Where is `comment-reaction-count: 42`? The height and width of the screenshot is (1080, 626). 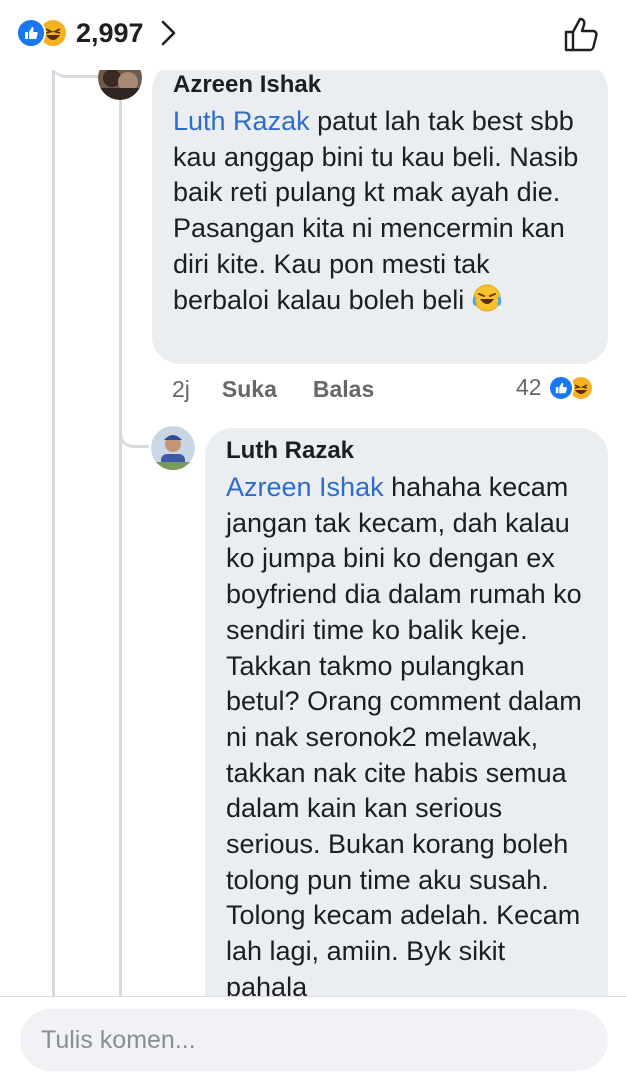 comment-reaction-count: 42 is located at coordinates (529, 387).